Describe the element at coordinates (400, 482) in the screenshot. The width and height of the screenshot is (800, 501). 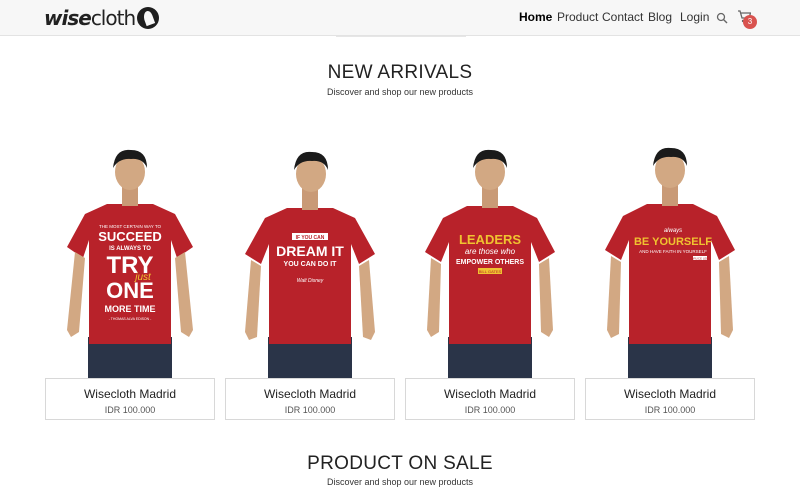
I see `on-sale-subtitle: Discover and shop our new products` at that location.